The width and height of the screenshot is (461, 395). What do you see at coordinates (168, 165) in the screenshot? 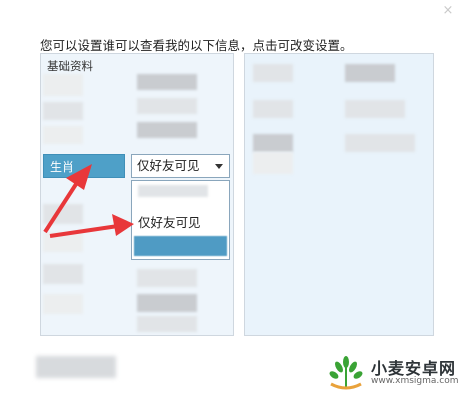
I see `privacy-select-value: 仅好友可见` at bounding box center [168, 165].